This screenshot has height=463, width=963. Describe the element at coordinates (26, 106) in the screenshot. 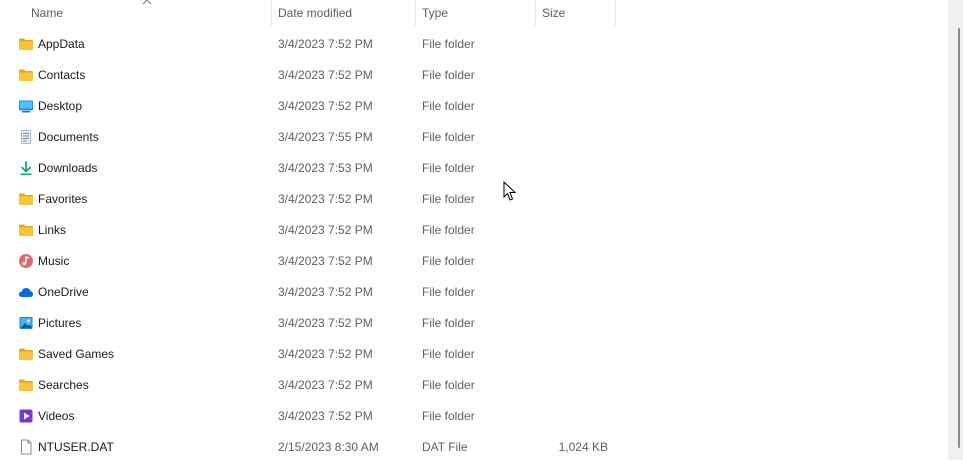

I see `desktop-icon` at that location.